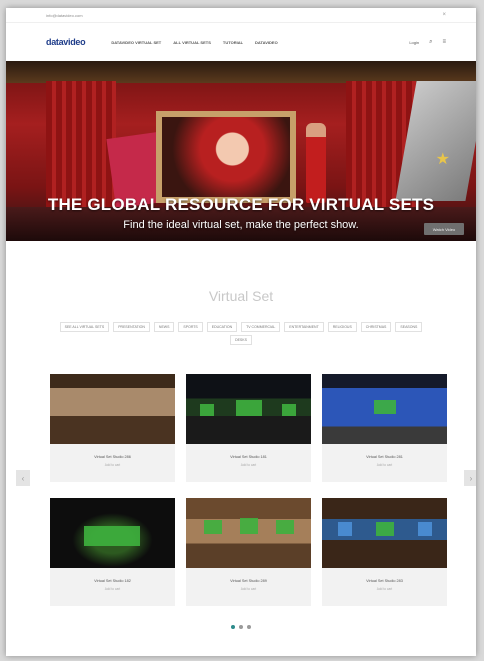 The width and height of the screenshot is (484, 661). Describe the element at coordinates (470, 478) in the screenshot. I see `carousel-next-button: ›` at that location.